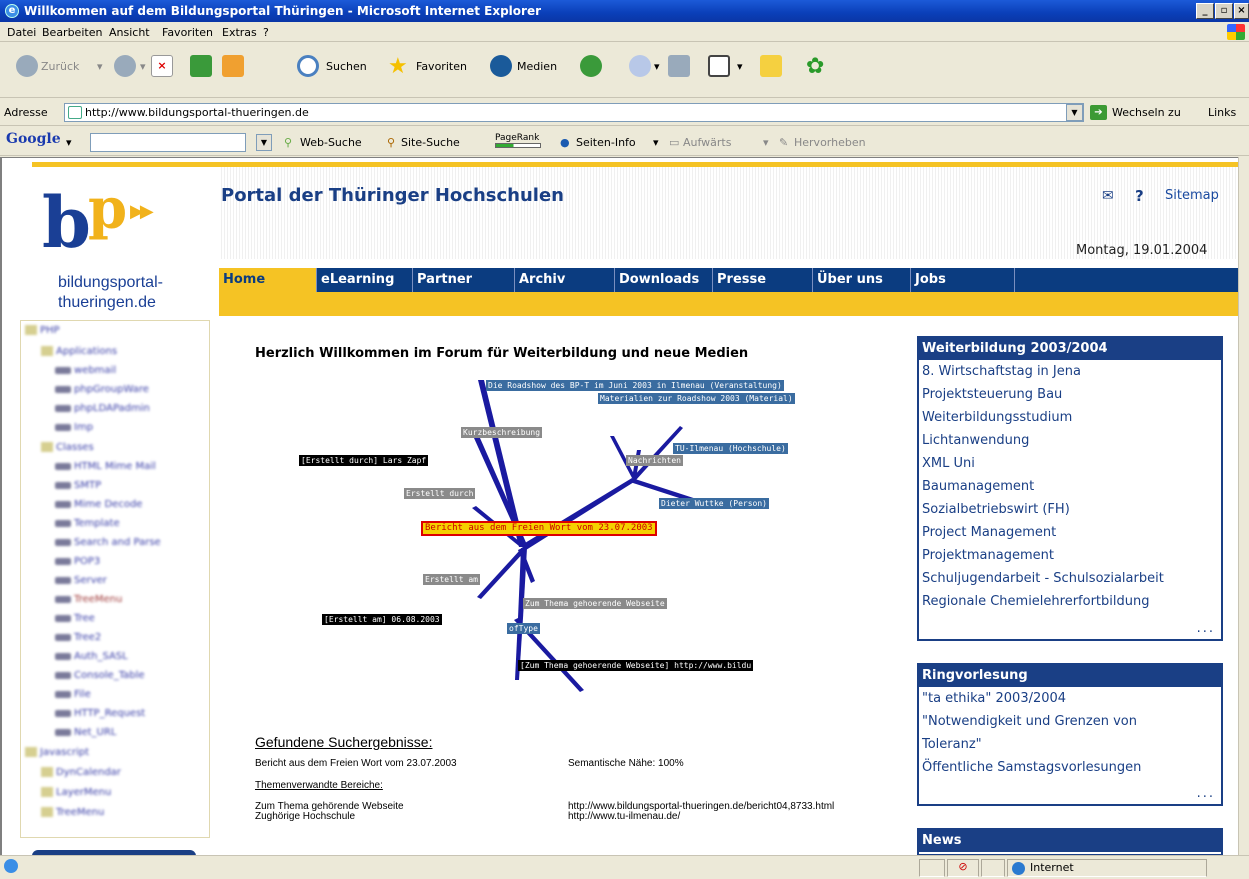 The image size is (1249, 879). Describe the element at coordinates (740, 67) in the screenshot. I see `edit-dropdown-icon: ▾` at that location.